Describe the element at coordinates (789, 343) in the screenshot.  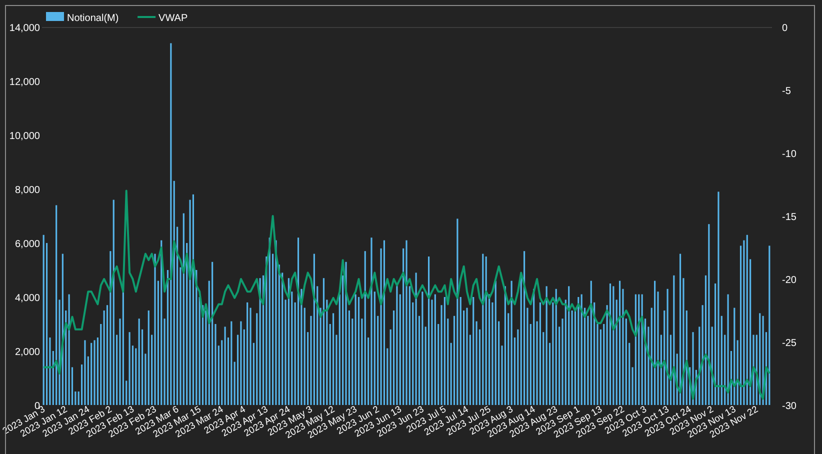
I see `axis-tick-label: -25` at that location.